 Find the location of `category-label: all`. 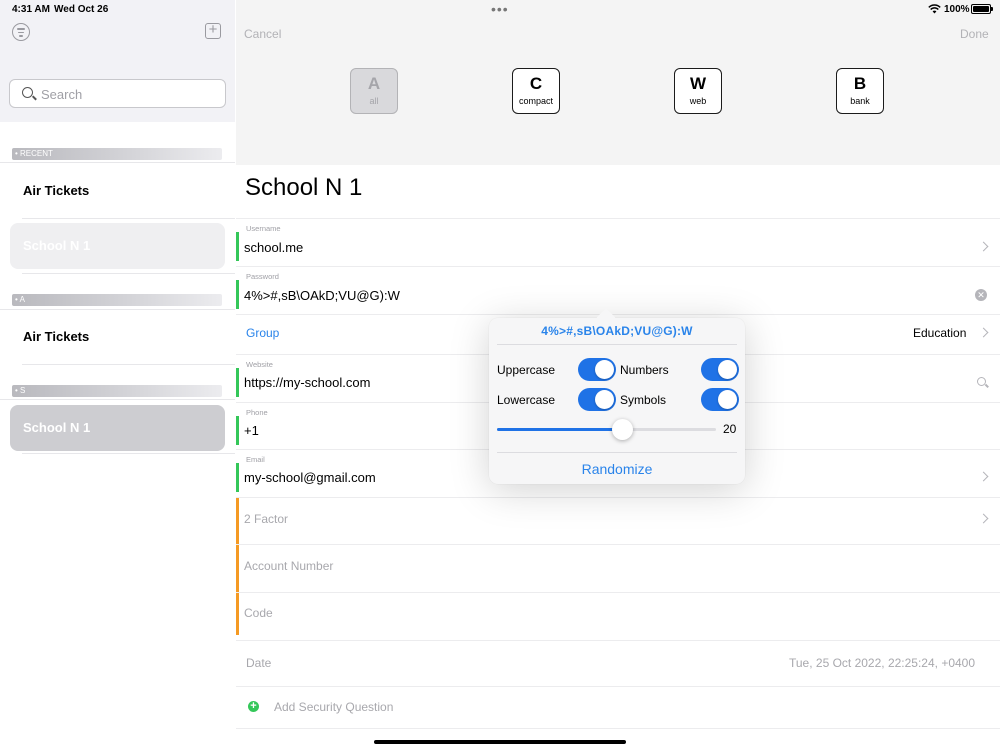

category-label: all is located at coordinates (374, 101).